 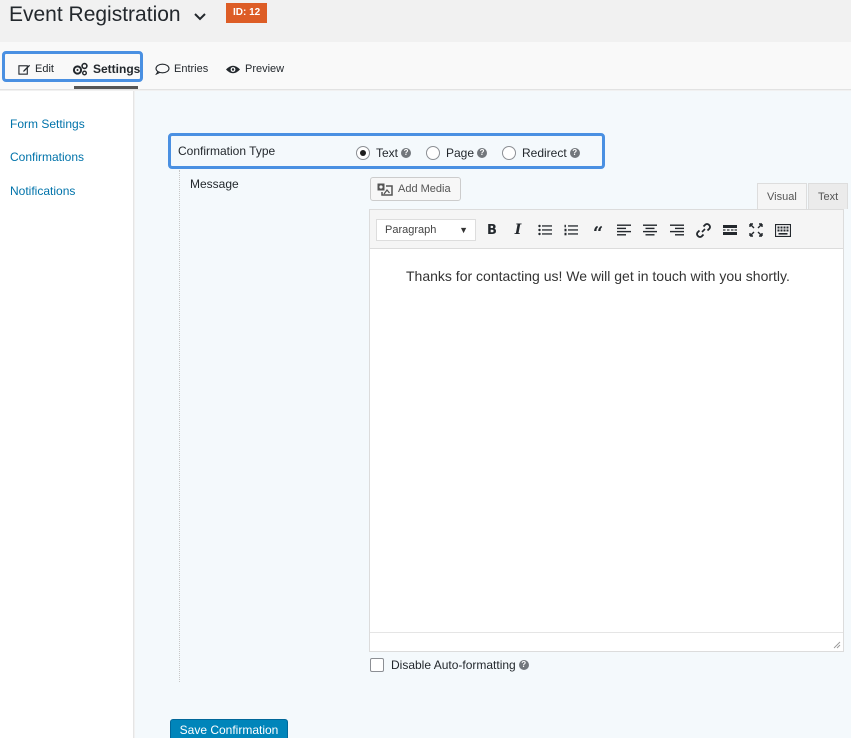 What do you see at coordinates (624, 230) in the screenshot?
I see `align-left-icon` at bounding box center [624, 230].